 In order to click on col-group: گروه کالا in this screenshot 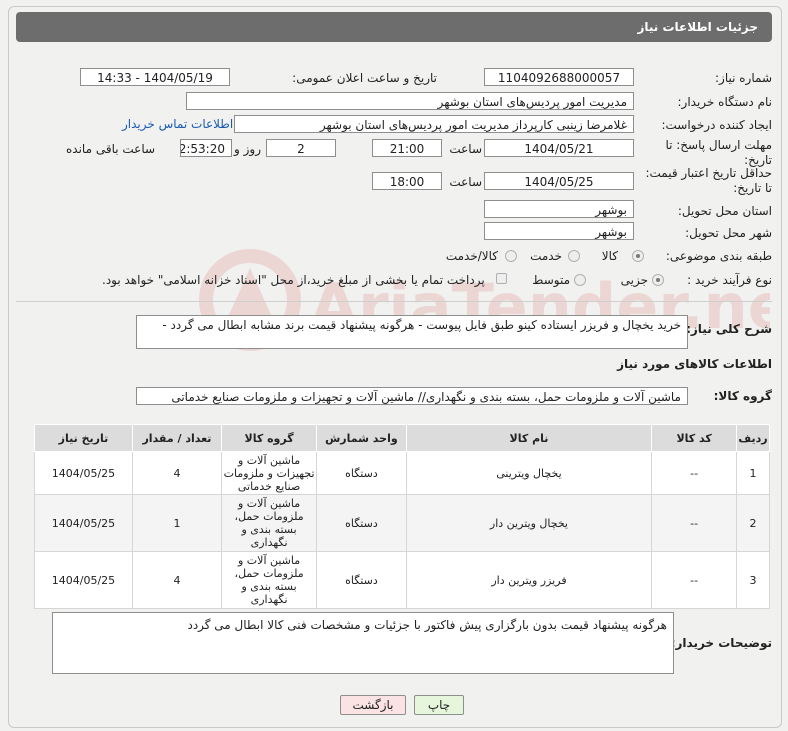, I will do `click(269, 438)`.